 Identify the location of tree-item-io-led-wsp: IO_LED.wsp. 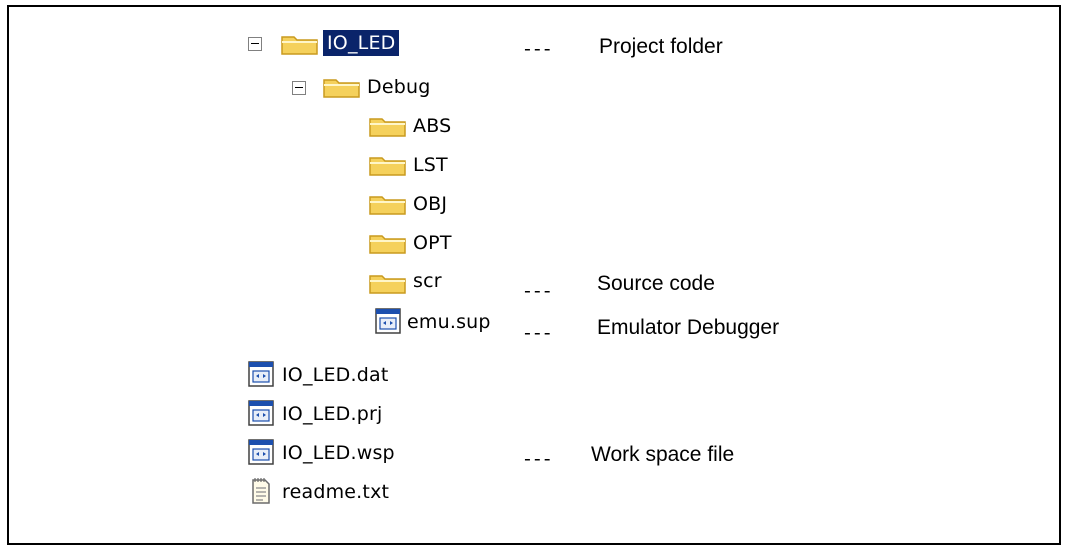
(338, 453).